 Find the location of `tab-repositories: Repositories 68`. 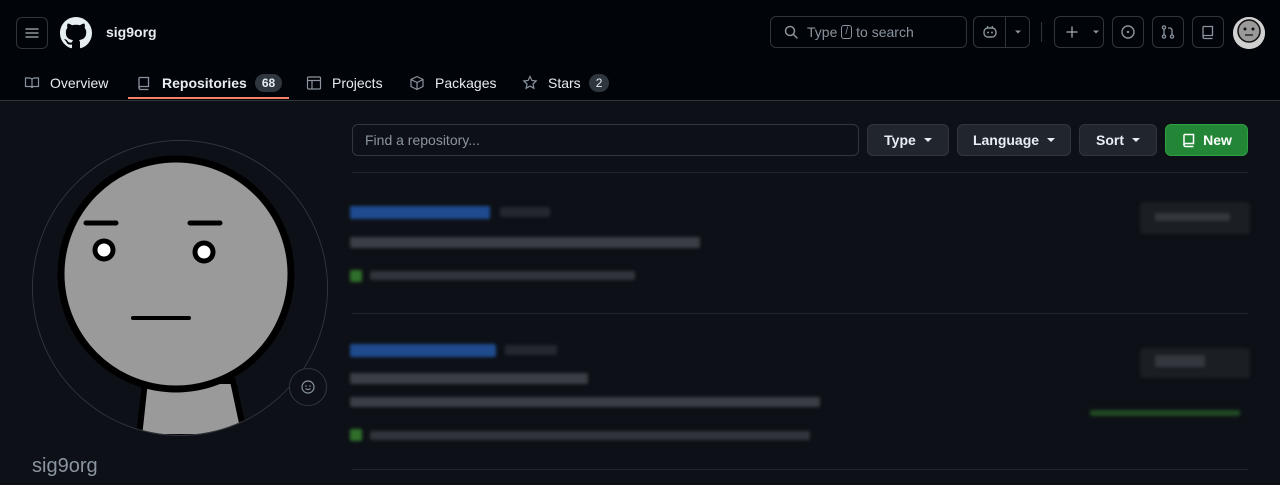

tab-repositories: Repositories 68 is located at coordinates (209, 82).